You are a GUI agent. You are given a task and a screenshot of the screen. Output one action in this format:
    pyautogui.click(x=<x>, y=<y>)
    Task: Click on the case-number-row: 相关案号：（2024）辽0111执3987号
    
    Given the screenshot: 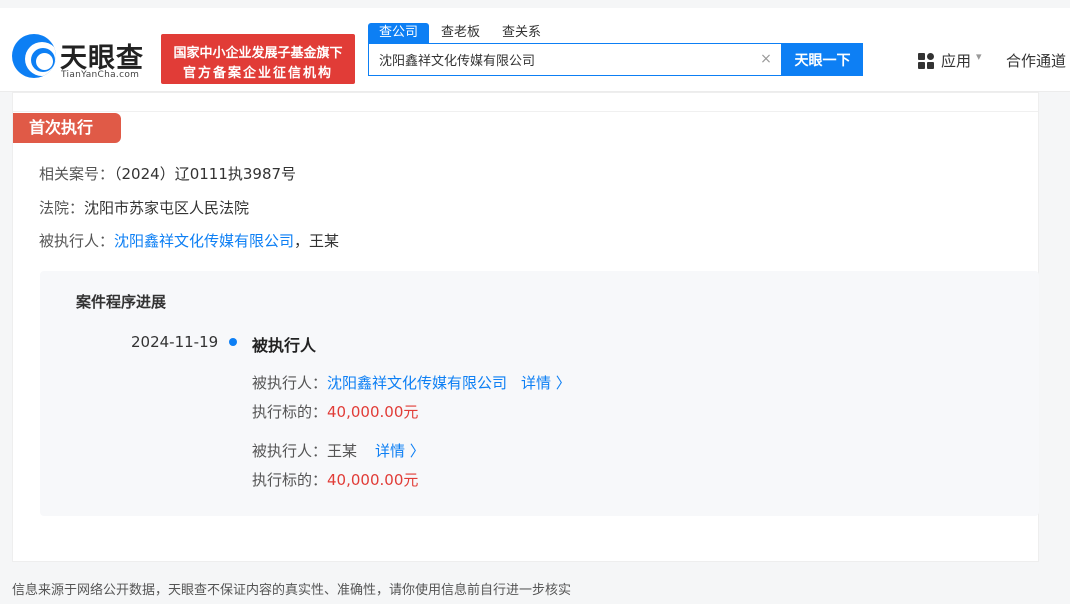 What is the action you would take?
    pyautogui.click(x=167, y=173)
    